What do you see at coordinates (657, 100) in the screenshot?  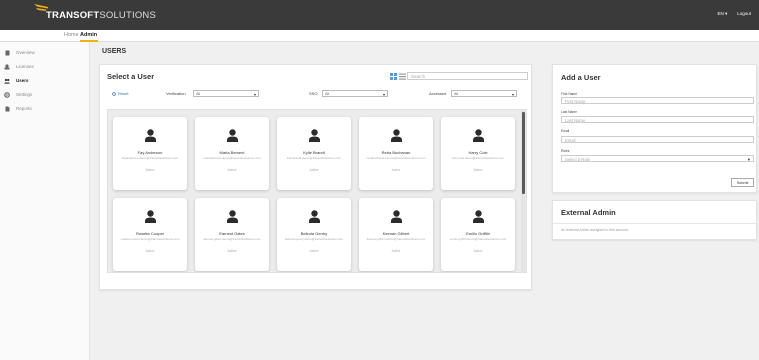 I see `first-name-field: First Name` at bounding box center [657, 100].